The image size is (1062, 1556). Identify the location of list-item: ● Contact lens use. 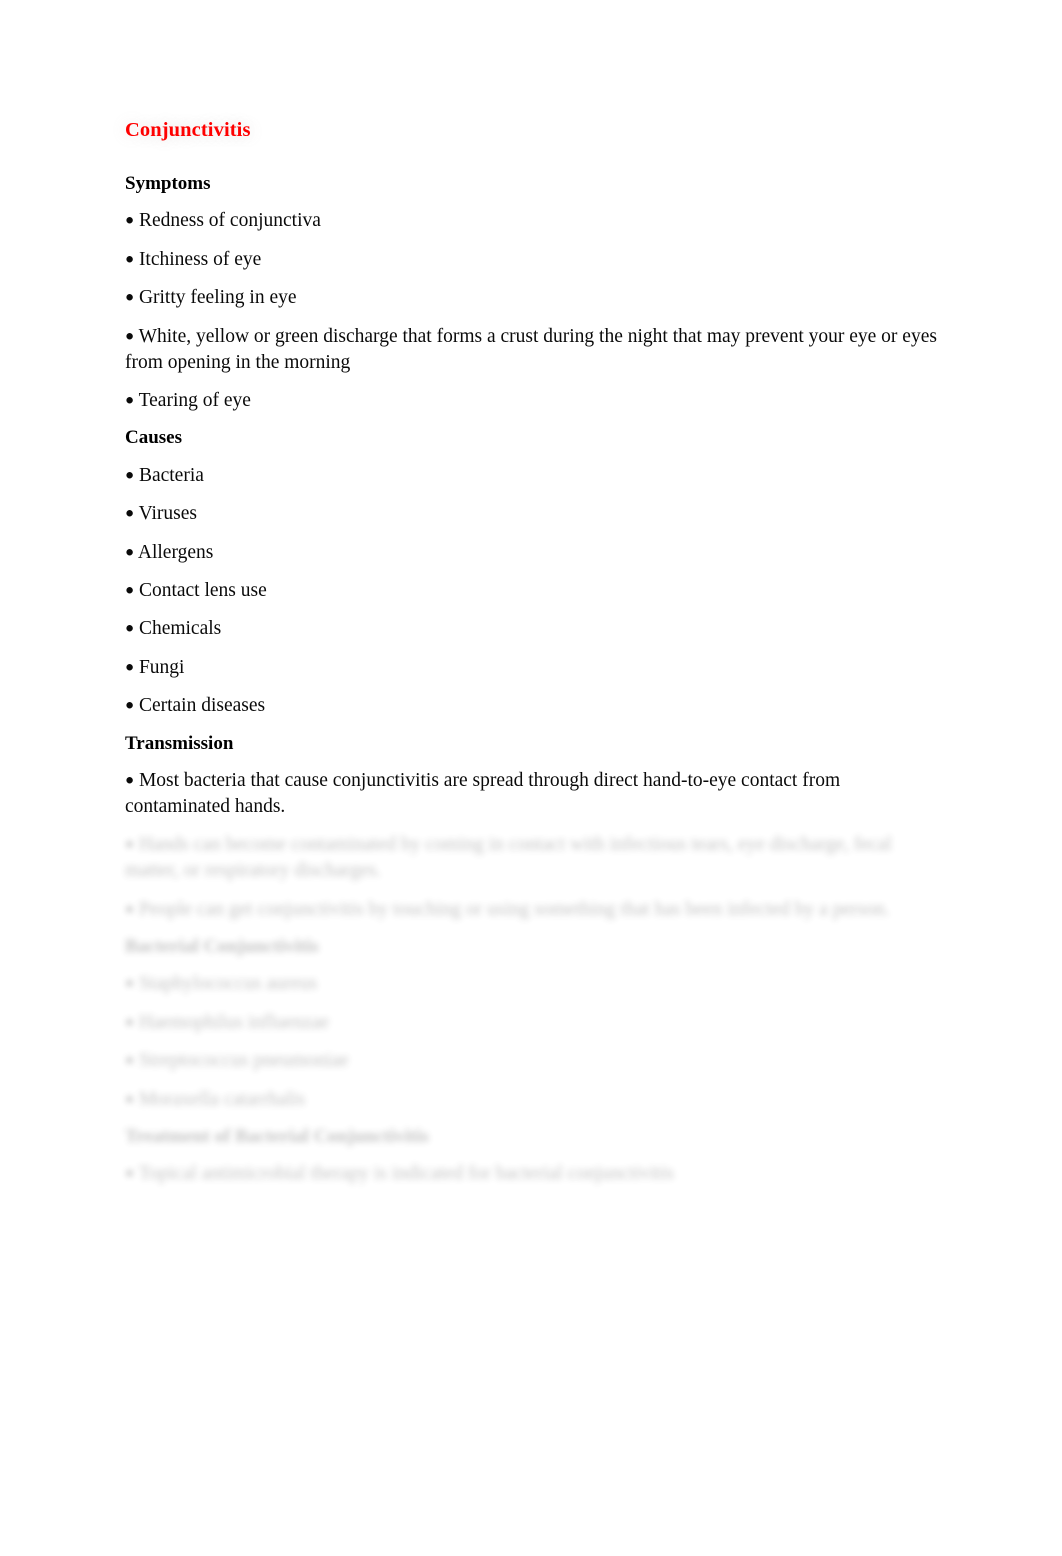
(531, 591).